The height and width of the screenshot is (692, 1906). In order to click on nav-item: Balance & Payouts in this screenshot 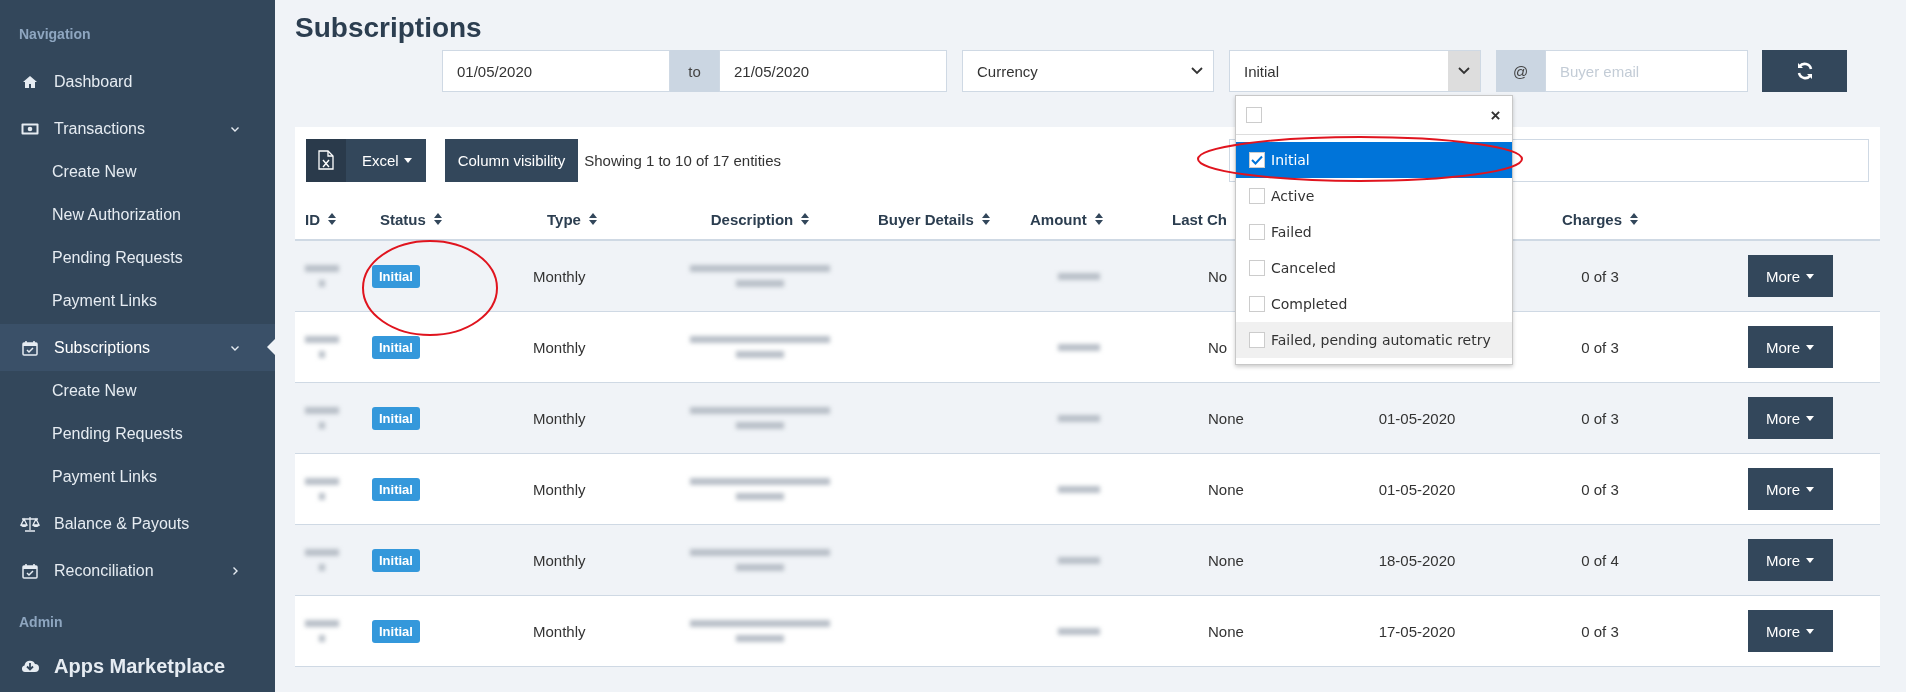, I will do `click(137, 523)`.